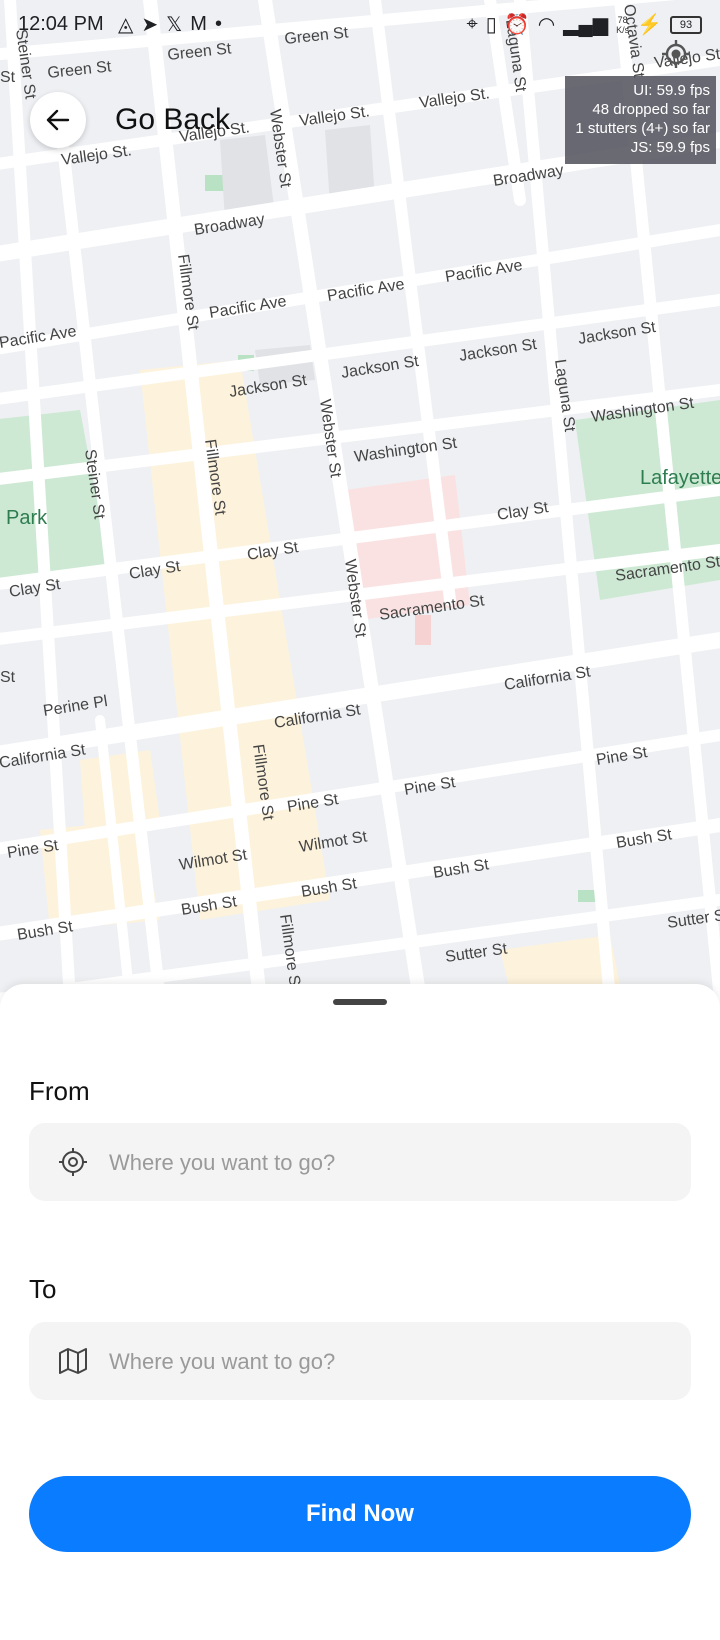 The image size is (720, 1640). What do you see at coordinates (61, 24) in the screenshot?
I see `status-time: 12:04 PM` at bounding box center [61, 24].